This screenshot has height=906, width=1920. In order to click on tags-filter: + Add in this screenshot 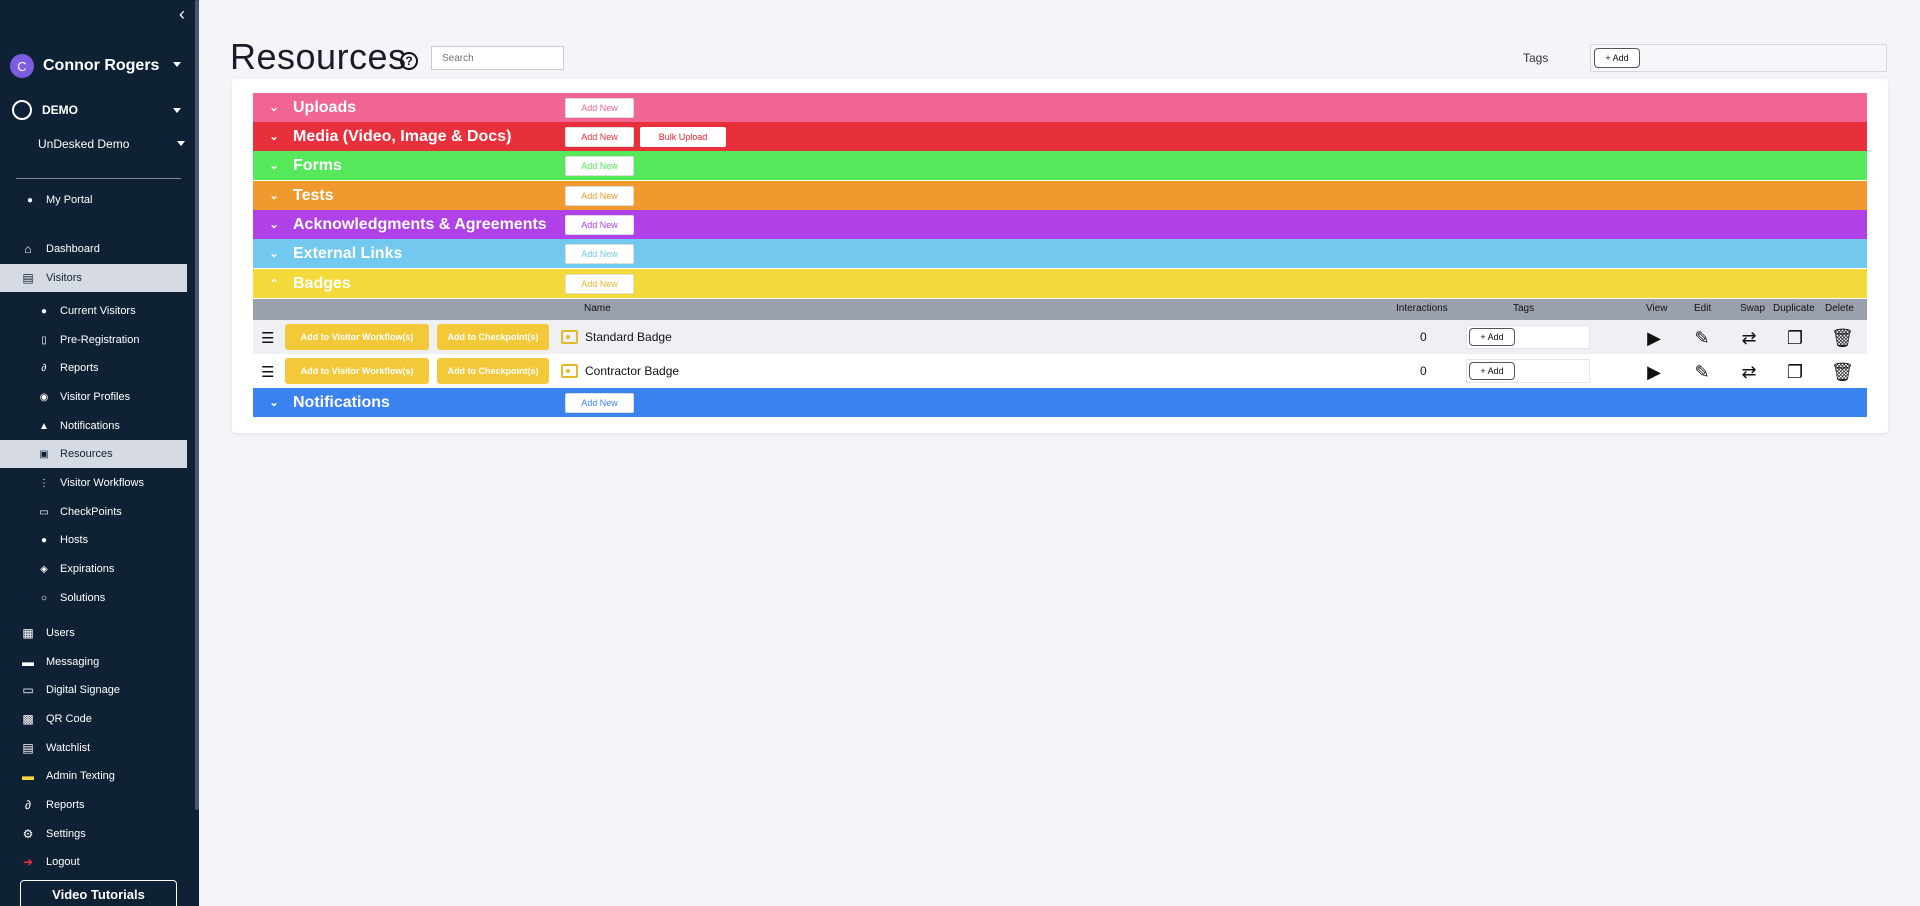, I will do `click(1738, 58)`.